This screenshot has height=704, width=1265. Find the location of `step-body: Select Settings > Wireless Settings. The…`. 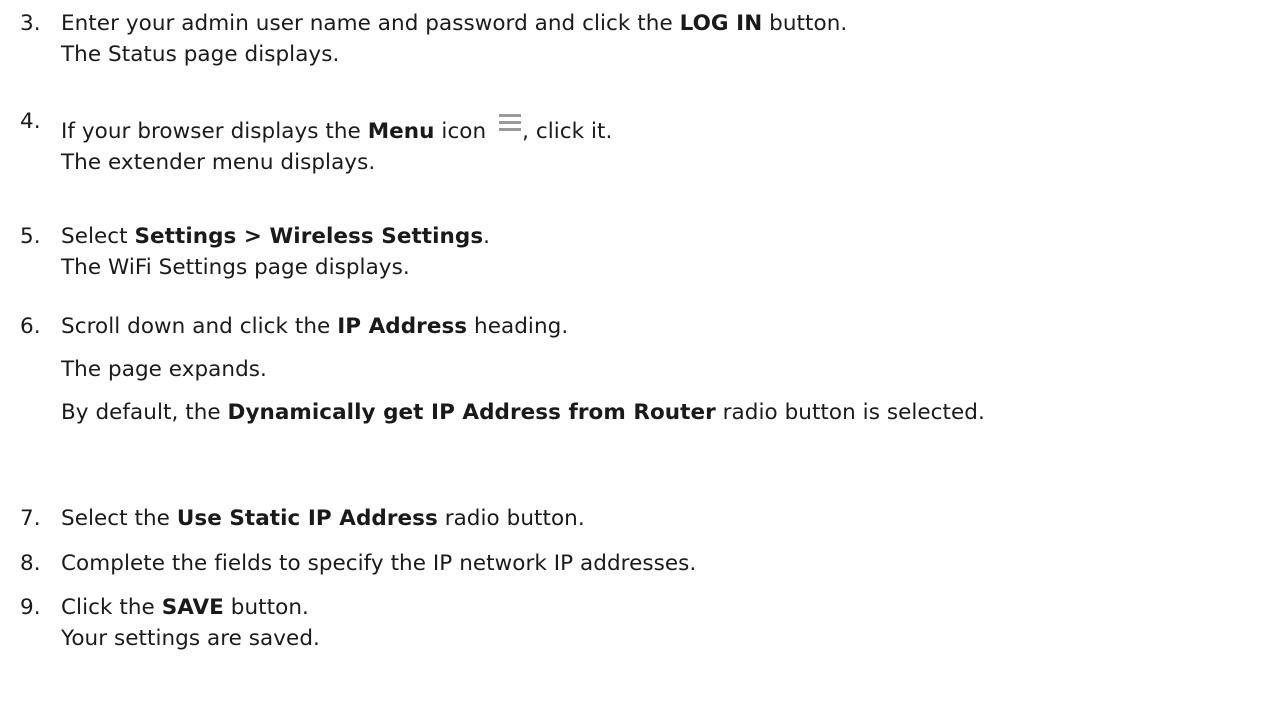

step-body: Select Settings > Wireless Settings. The… is located at coordinates (660, 252).